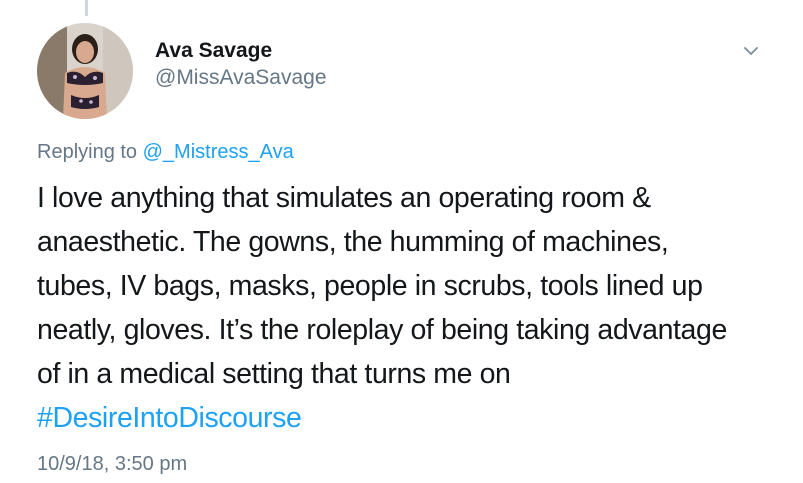  I want to click on hashtag-link: #DesireIntoDiscourse, so click(402, 418).